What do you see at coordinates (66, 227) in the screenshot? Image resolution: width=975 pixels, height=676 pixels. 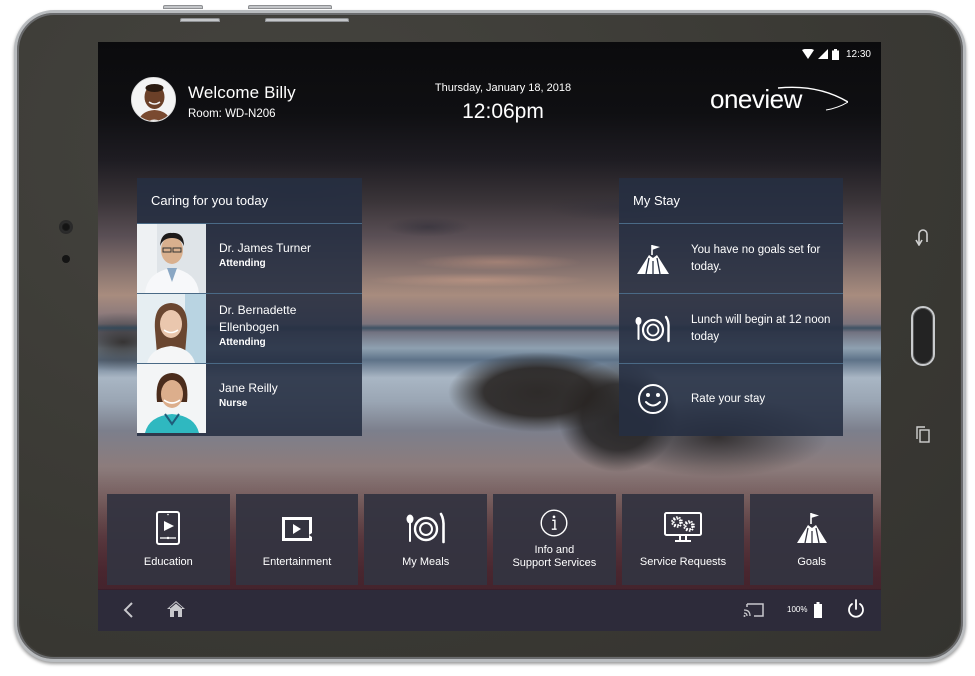 I see `front-camera` at bounding box center [66, 227].